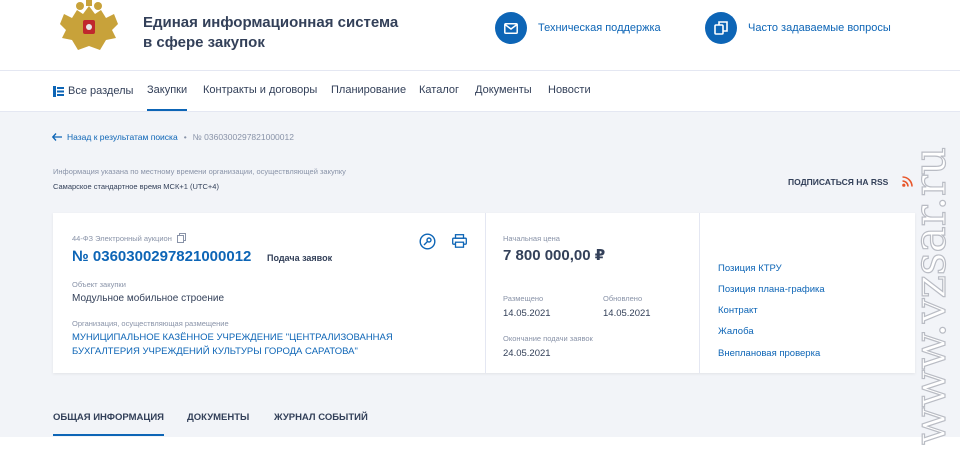  I want to click on updated-value: 14.05.2021, so click(627, 313).